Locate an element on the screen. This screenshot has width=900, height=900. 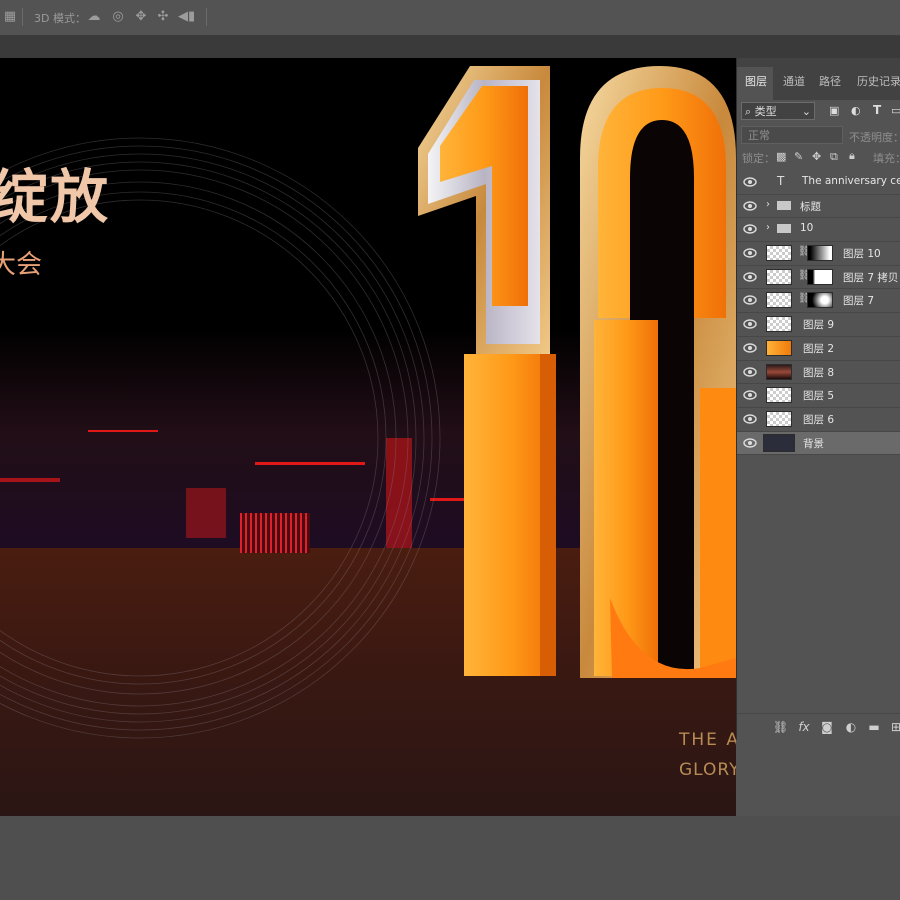
layer-row: 图层 6 is located at coordinates (818, 420).